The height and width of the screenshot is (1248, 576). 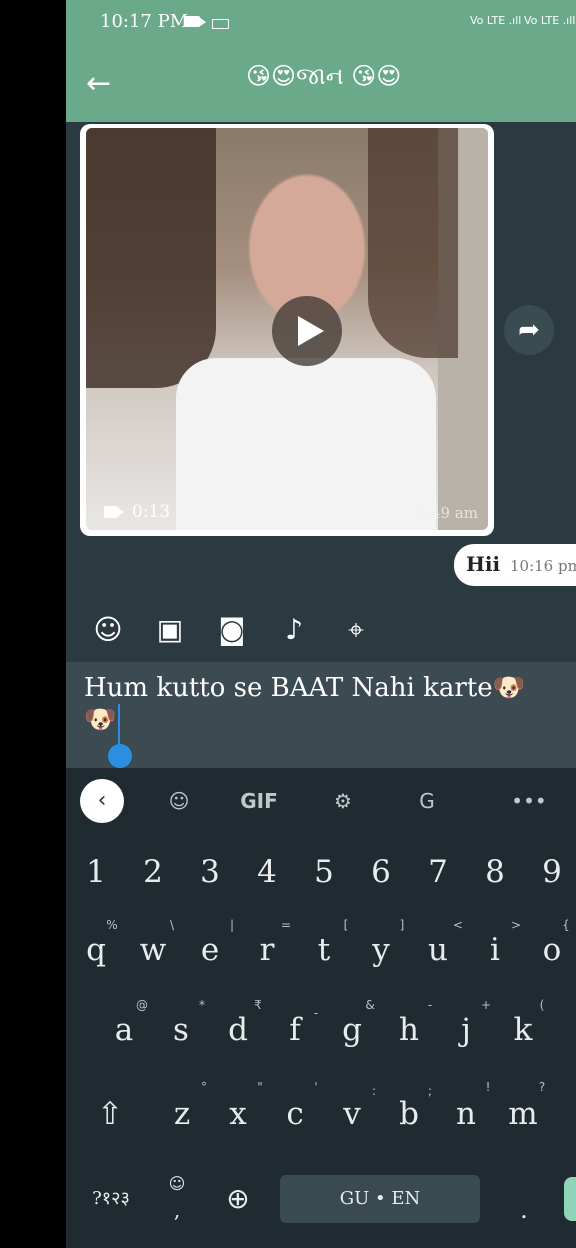 I want to click on key-n: n, so click(x=466, y=1114).